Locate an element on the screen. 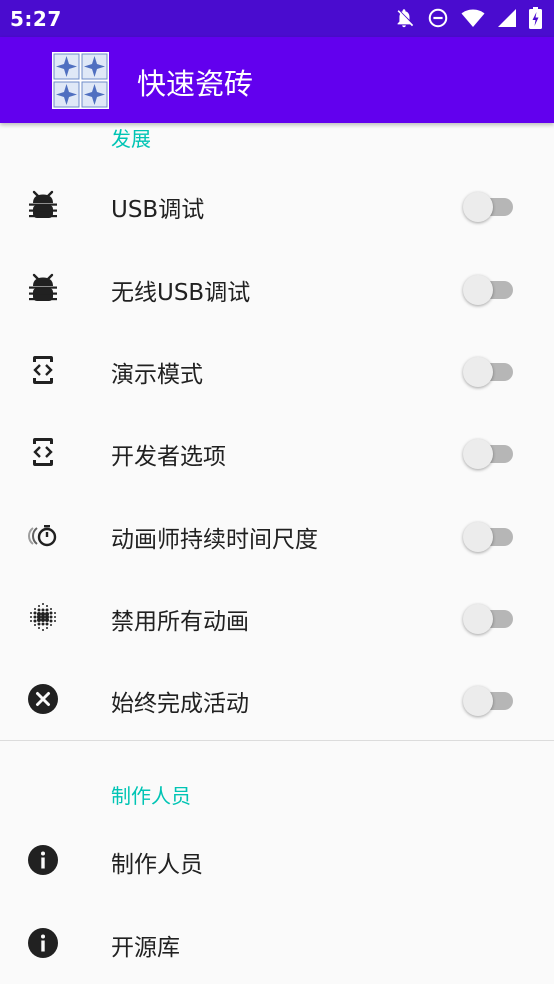 This screenshot has height=984, width=554. toggle-usb-debugging: USB调试 is located at coordinates (277, 205).